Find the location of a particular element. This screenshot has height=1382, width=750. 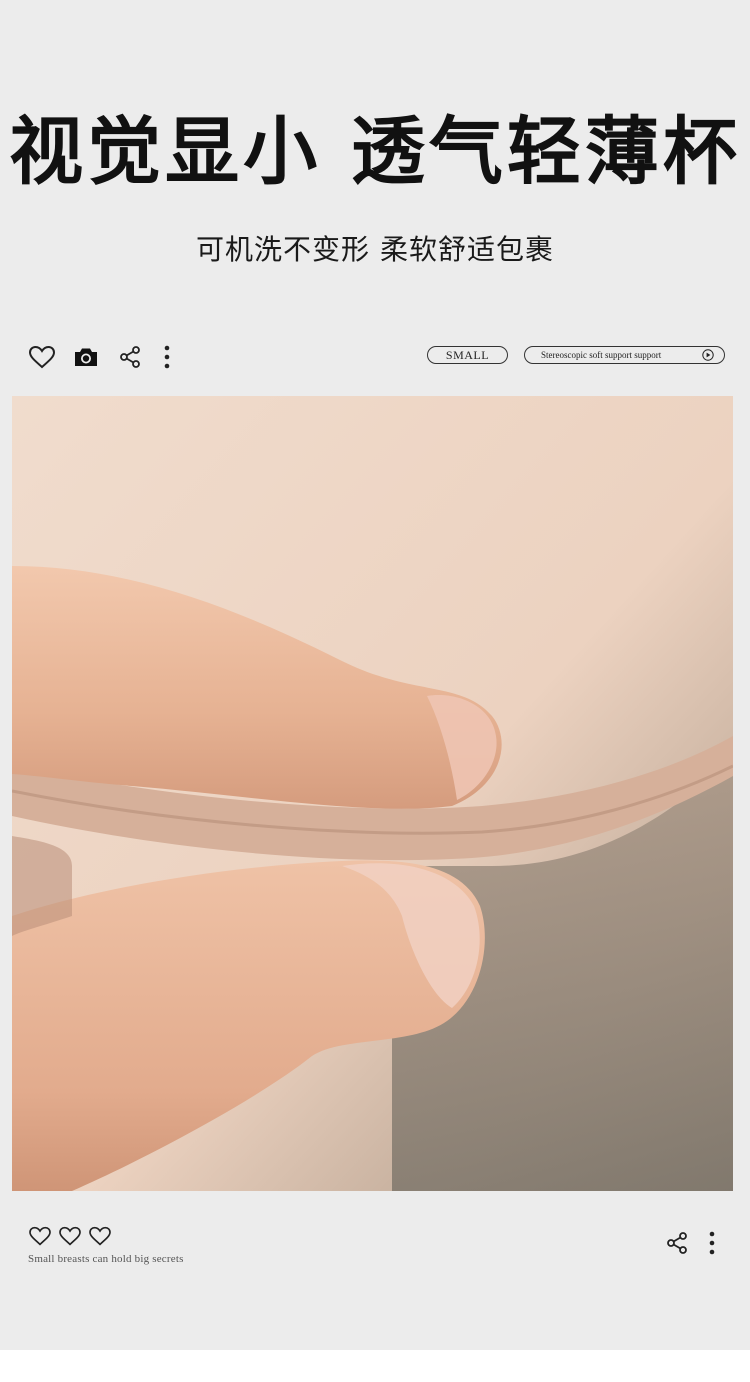

subheadline: 可机洗不变形 柔软舒适包裹 is located at coordinates (375, 249).